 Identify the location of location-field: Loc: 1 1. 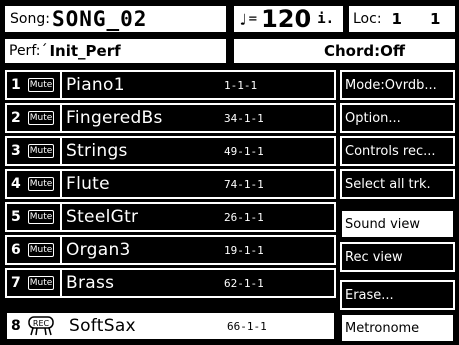
(402, 19).